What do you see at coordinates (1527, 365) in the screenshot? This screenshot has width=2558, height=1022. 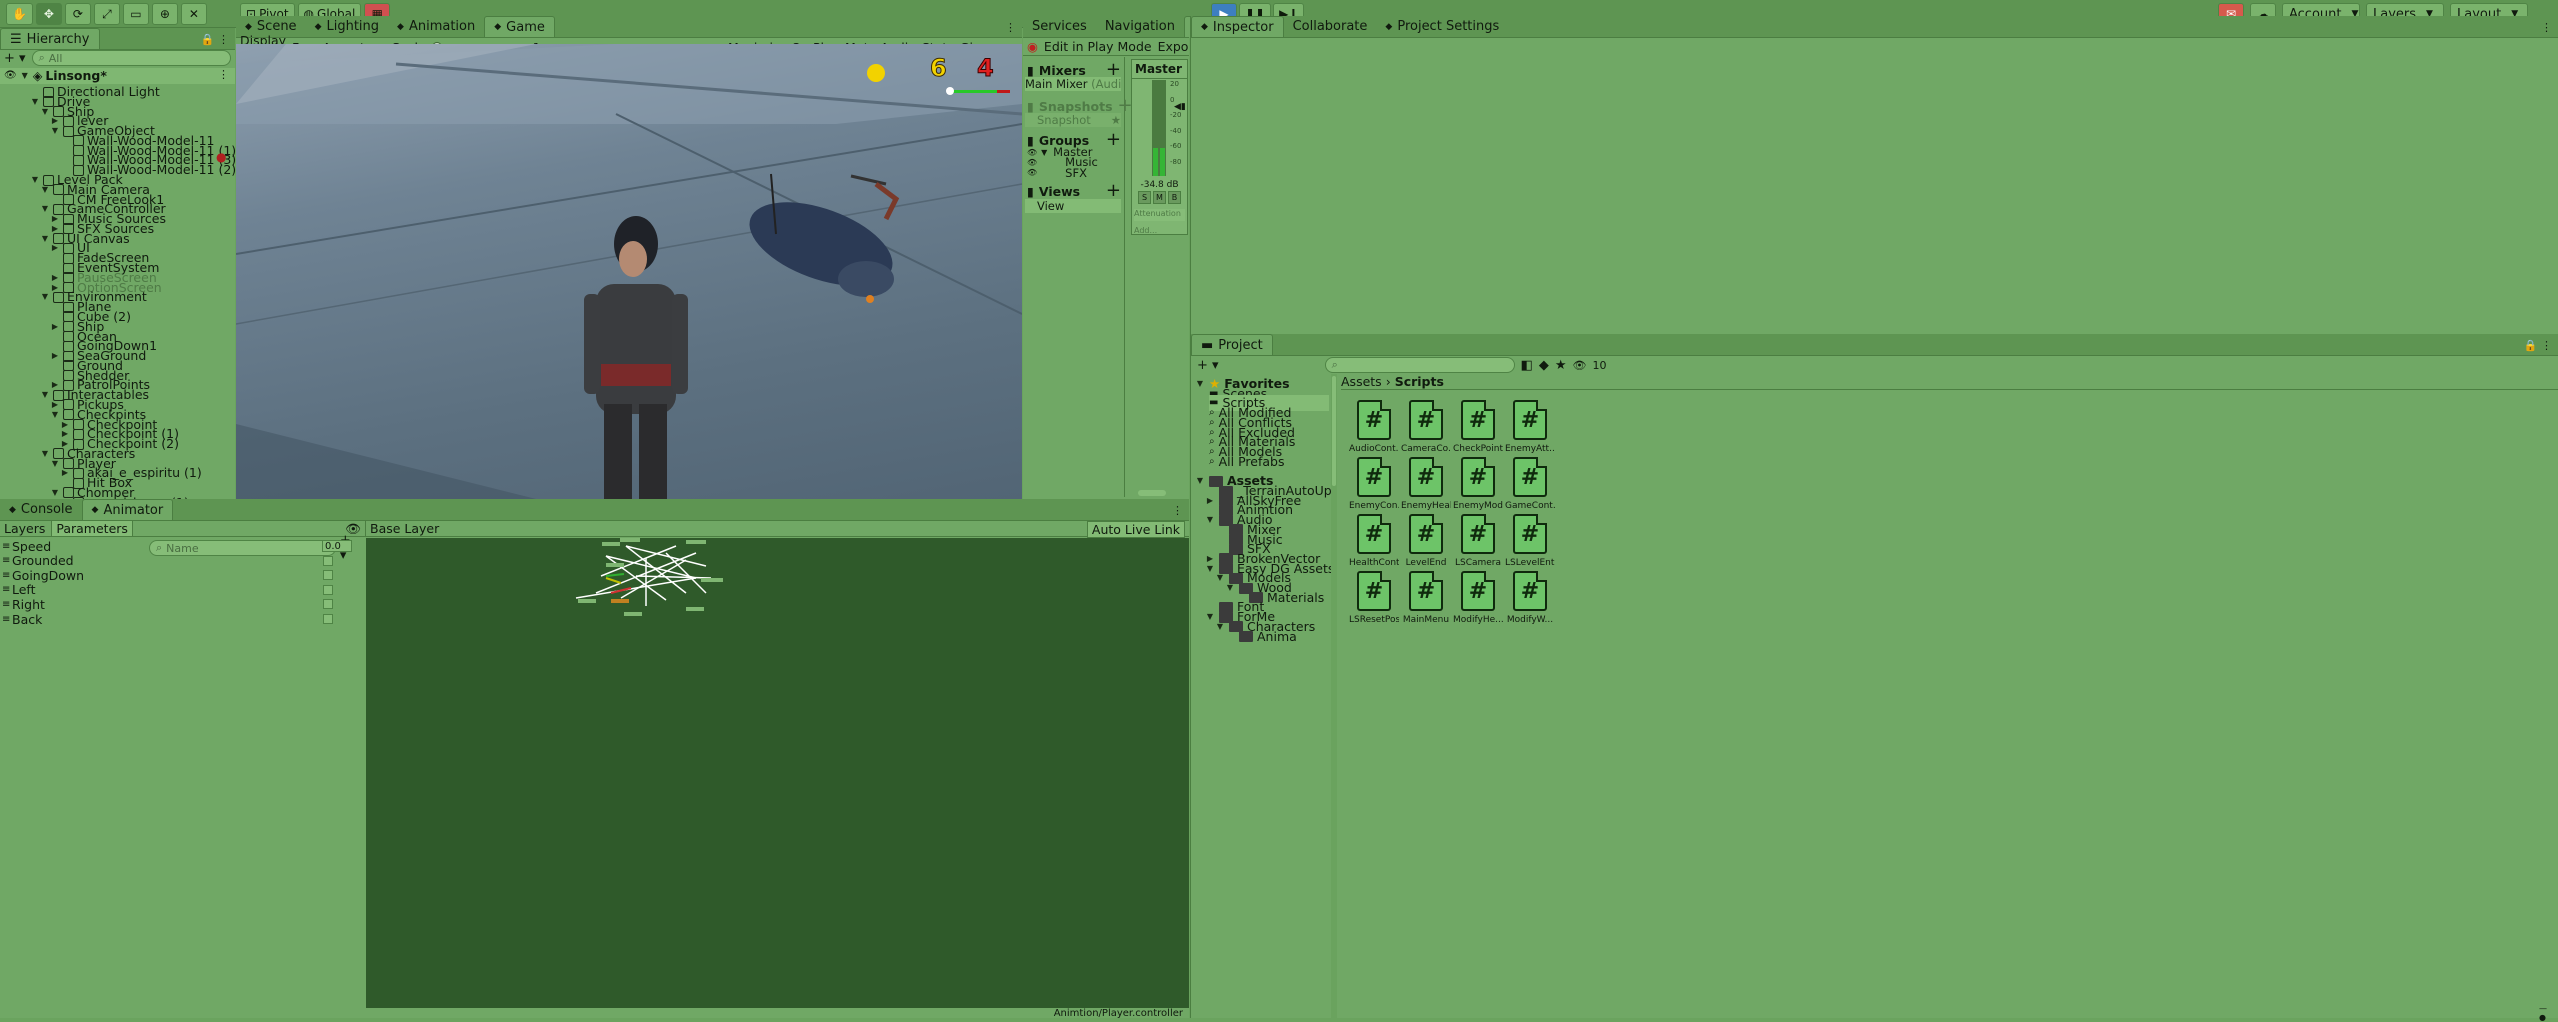 I see `filter-type-icon: ◧` at bounding box center [1527, 365].